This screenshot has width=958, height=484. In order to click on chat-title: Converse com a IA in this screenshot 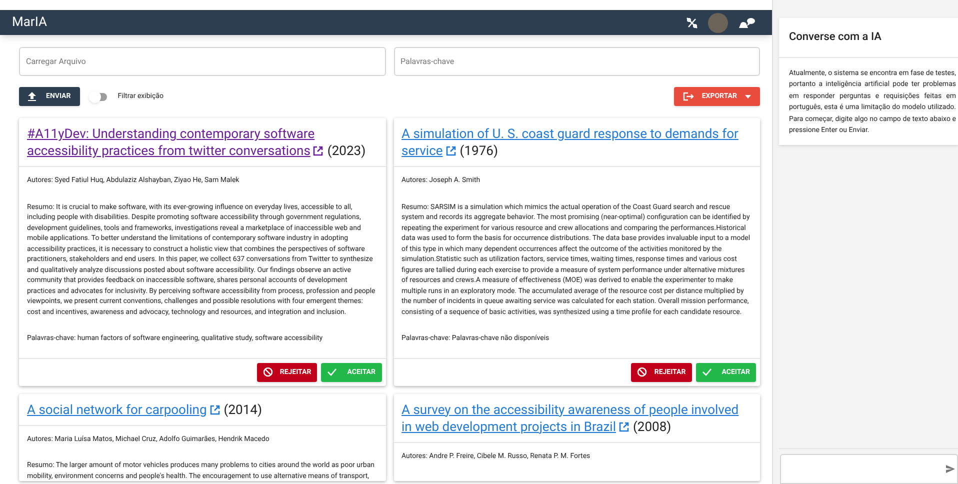, I will do `click(868, 38)`.